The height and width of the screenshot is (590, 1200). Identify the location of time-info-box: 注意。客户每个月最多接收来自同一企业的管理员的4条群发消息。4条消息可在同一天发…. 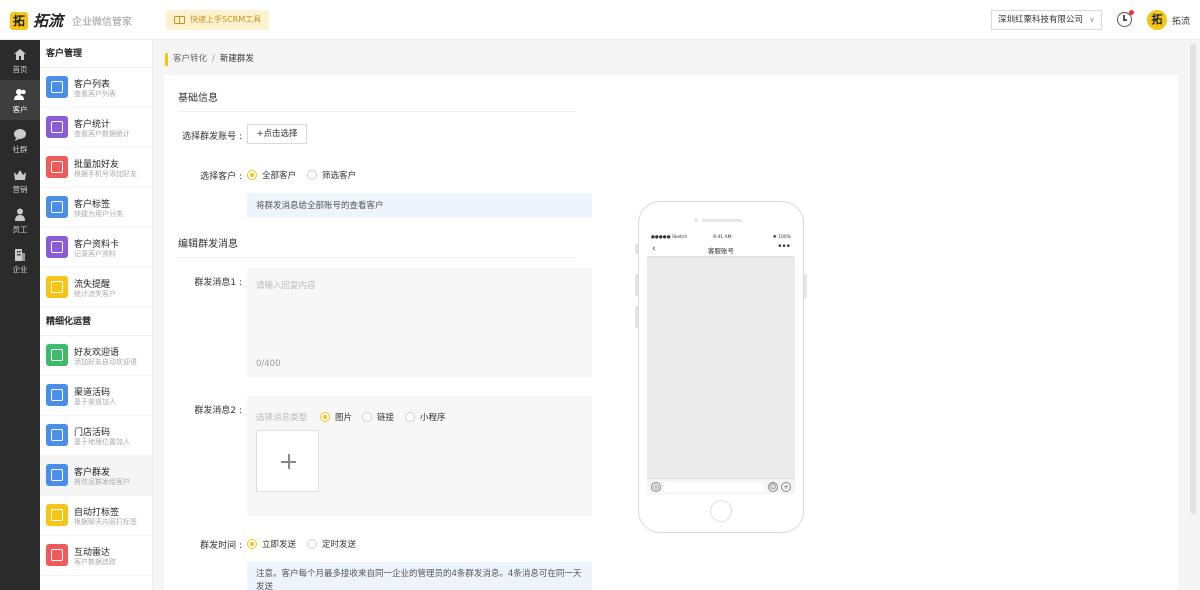
(419, 576).